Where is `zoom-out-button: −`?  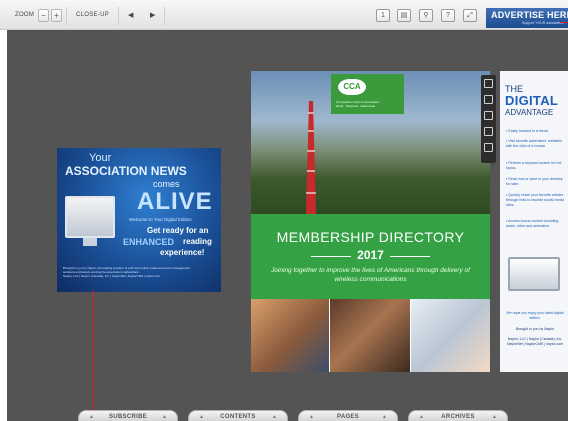
zoom-out-button: − is located at coordinates (43, 15).